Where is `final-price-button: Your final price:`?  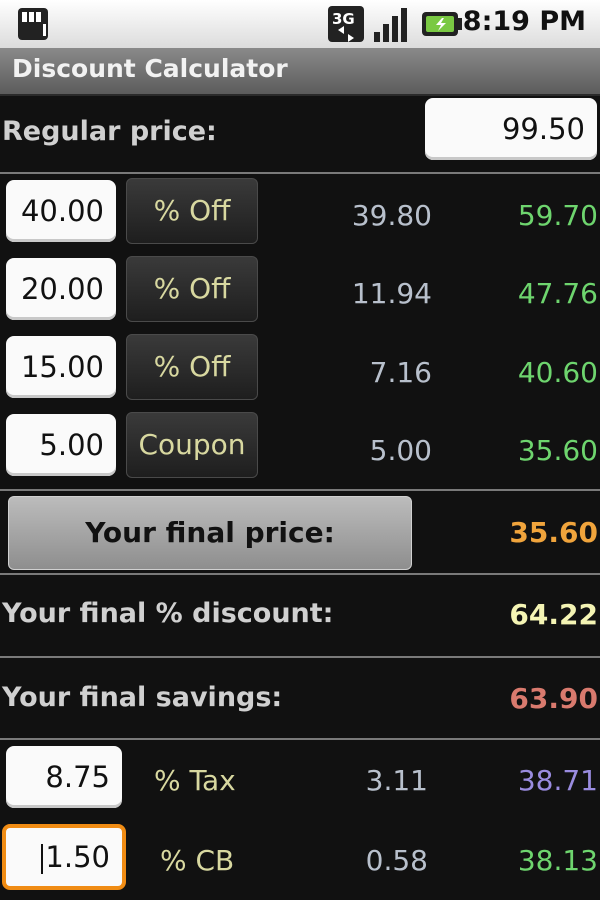 final-price-button: Your final price: is located at coordinates (210, 533).